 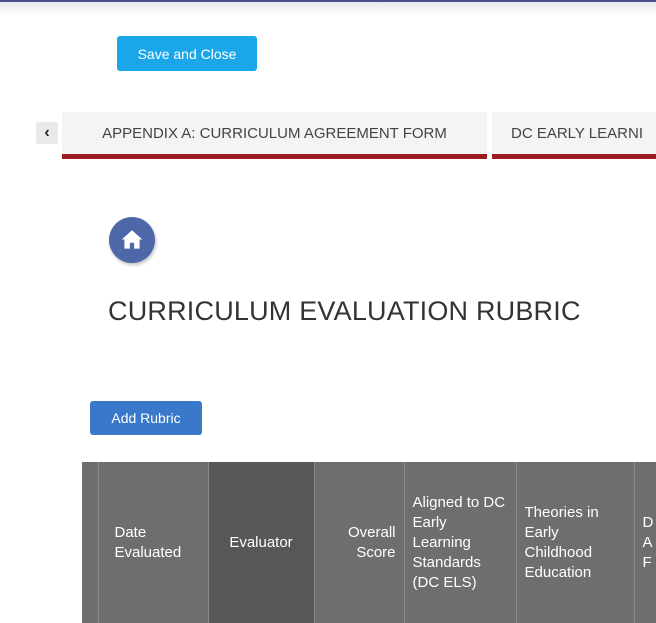 What do you see at coordinates (274, 133) in the screenshot?
I see `tab-label: APPENDIX A: CURRICULUM AGREEMENT FORM` at bounding box center [274, 133].